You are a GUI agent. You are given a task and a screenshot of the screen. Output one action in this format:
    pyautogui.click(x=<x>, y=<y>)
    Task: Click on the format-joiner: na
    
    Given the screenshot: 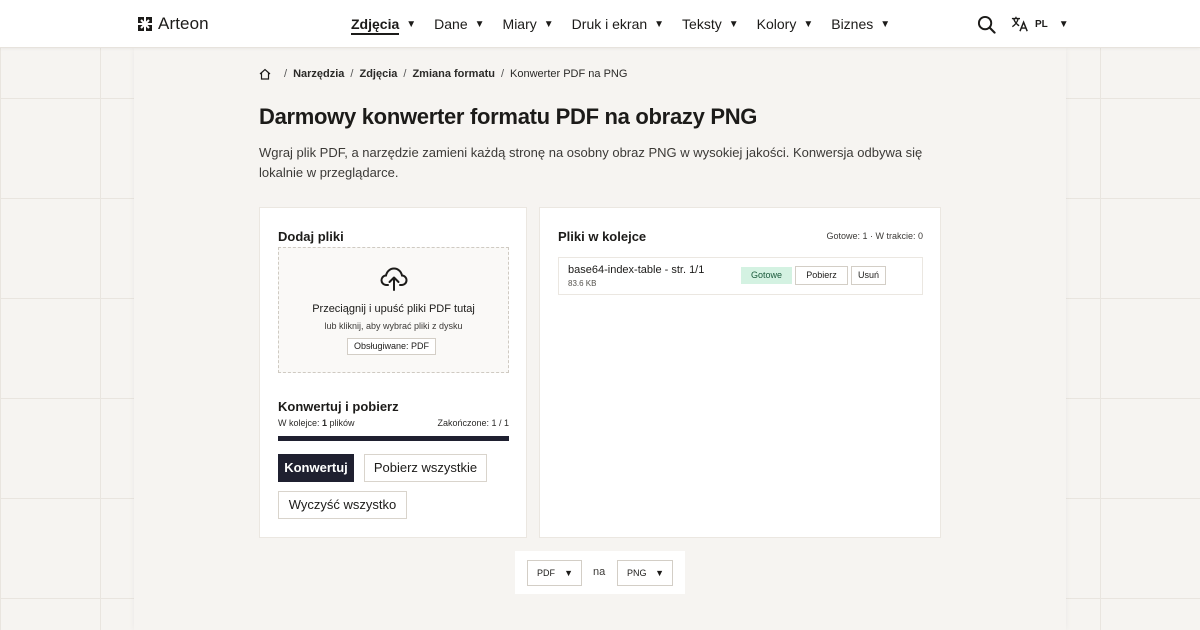 What is the action you would take?
    pyautogui.click(x=599, y=572)
    